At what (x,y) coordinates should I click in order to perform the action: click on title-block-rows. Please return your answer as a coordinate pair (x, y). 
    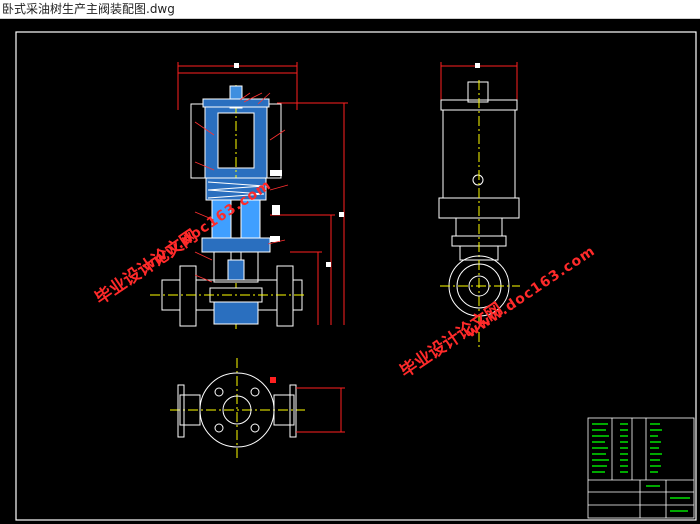
    Looking at the image, I should click on (641, 467).